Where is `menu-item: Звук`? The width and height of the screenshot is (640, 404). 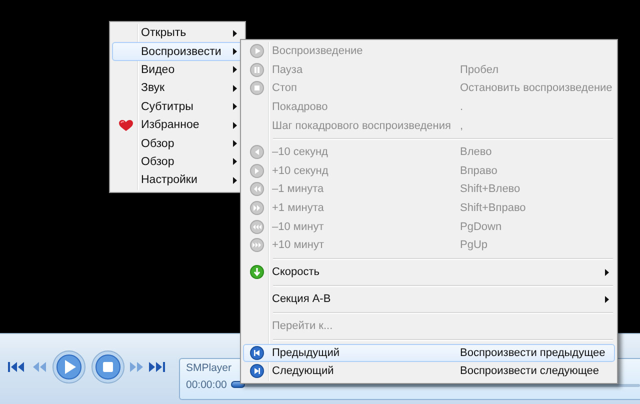 menu-item: Звук is located at coordinates (177, 88).